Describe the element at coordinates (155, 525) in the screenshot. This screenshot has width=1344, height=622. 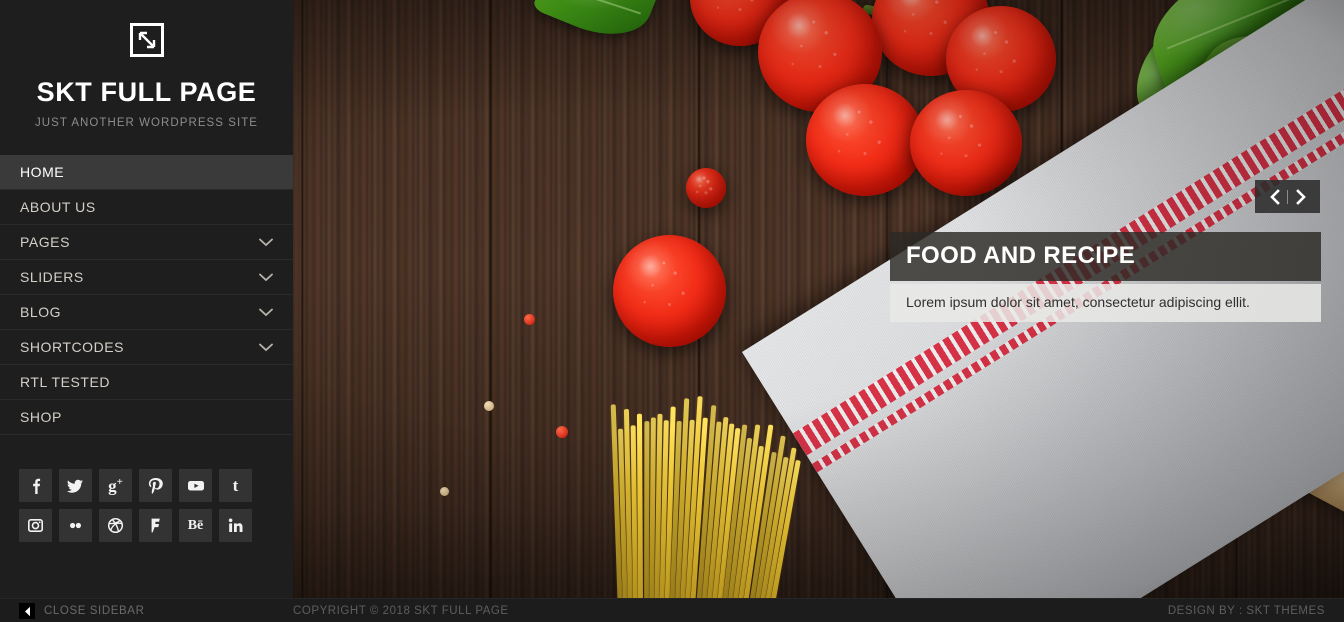
I see `foursquare-icon` at that location.